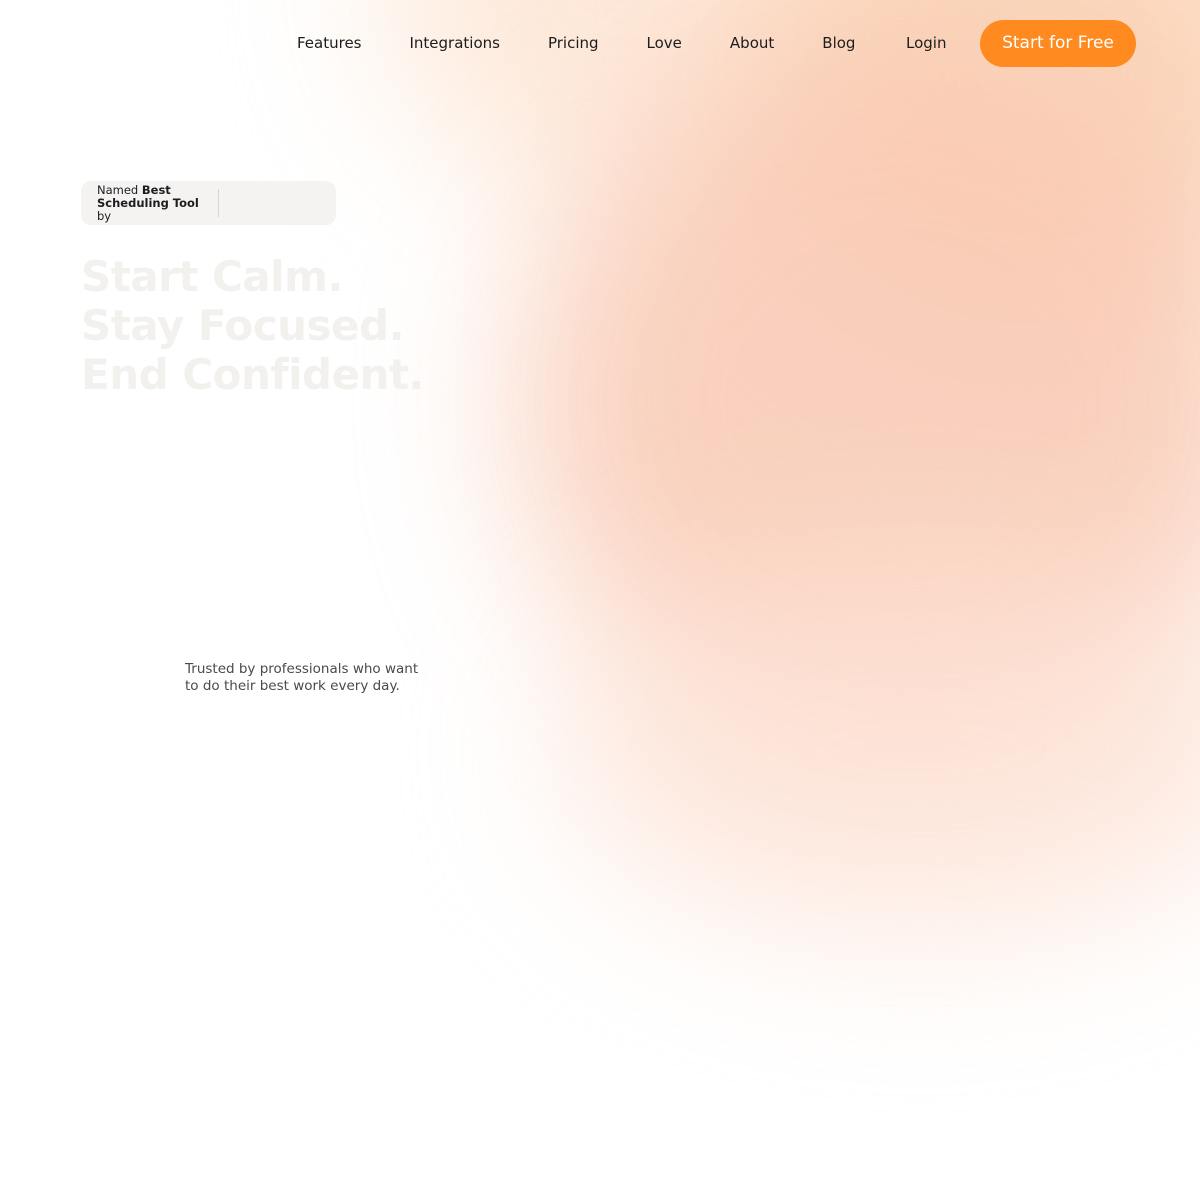  I want to click on login-link: Login, so click(926, 43).